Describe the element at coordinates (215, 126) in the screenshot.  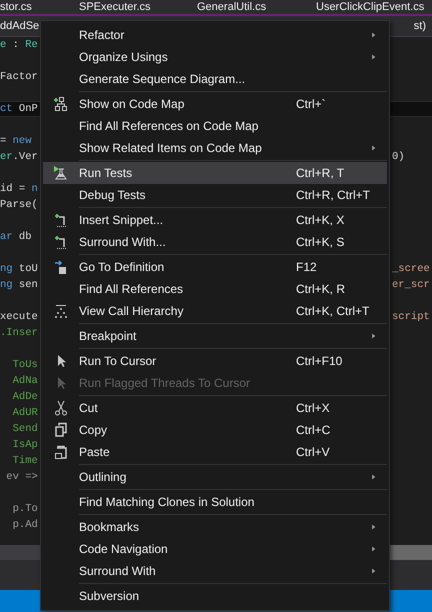
I see `menu-item: Find All References on Code Map` at that location.